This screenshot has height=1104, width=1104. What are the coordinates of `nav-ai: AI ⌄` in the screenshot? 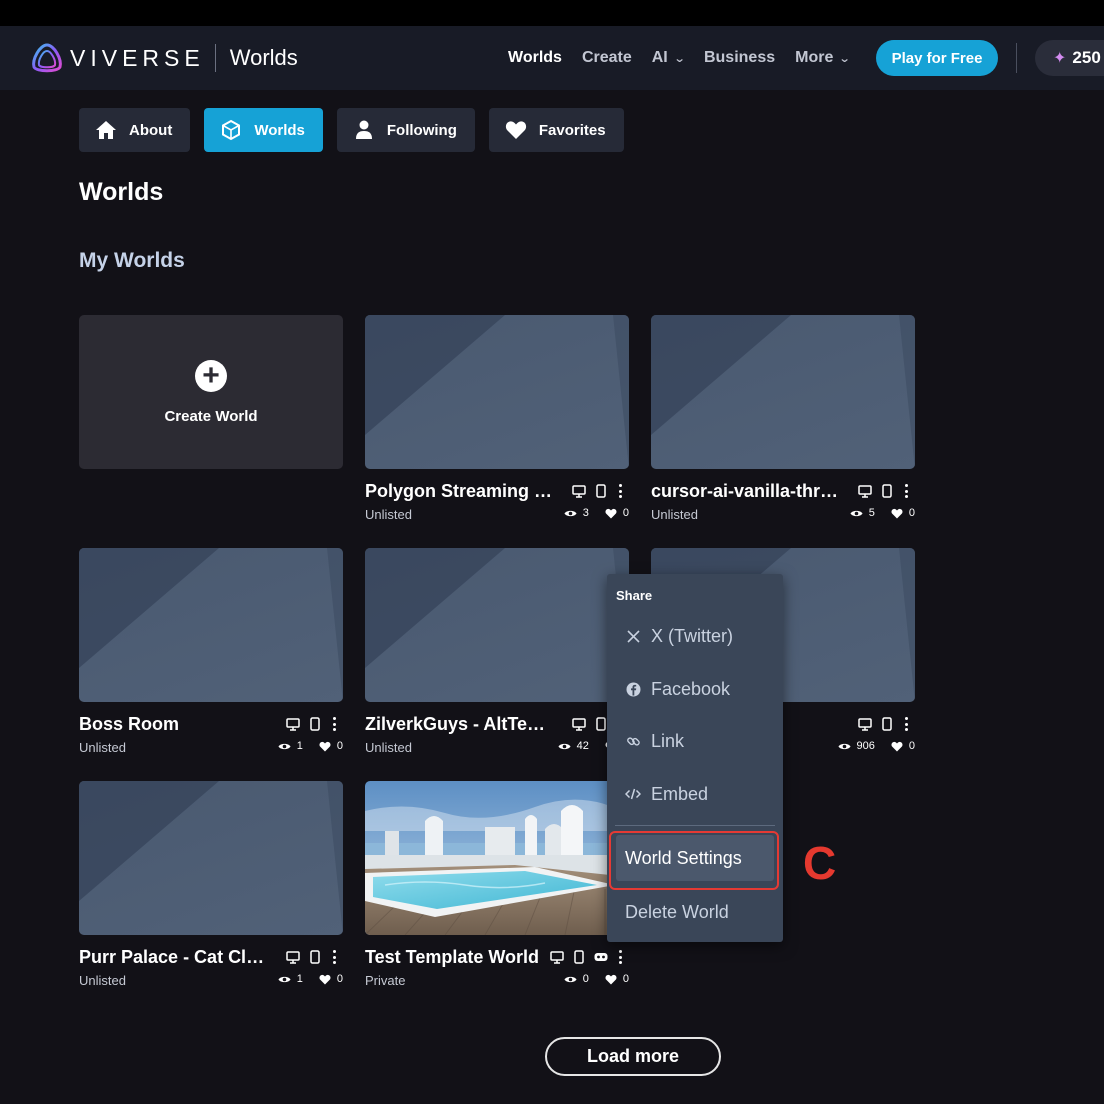 It's located at (668, 58).